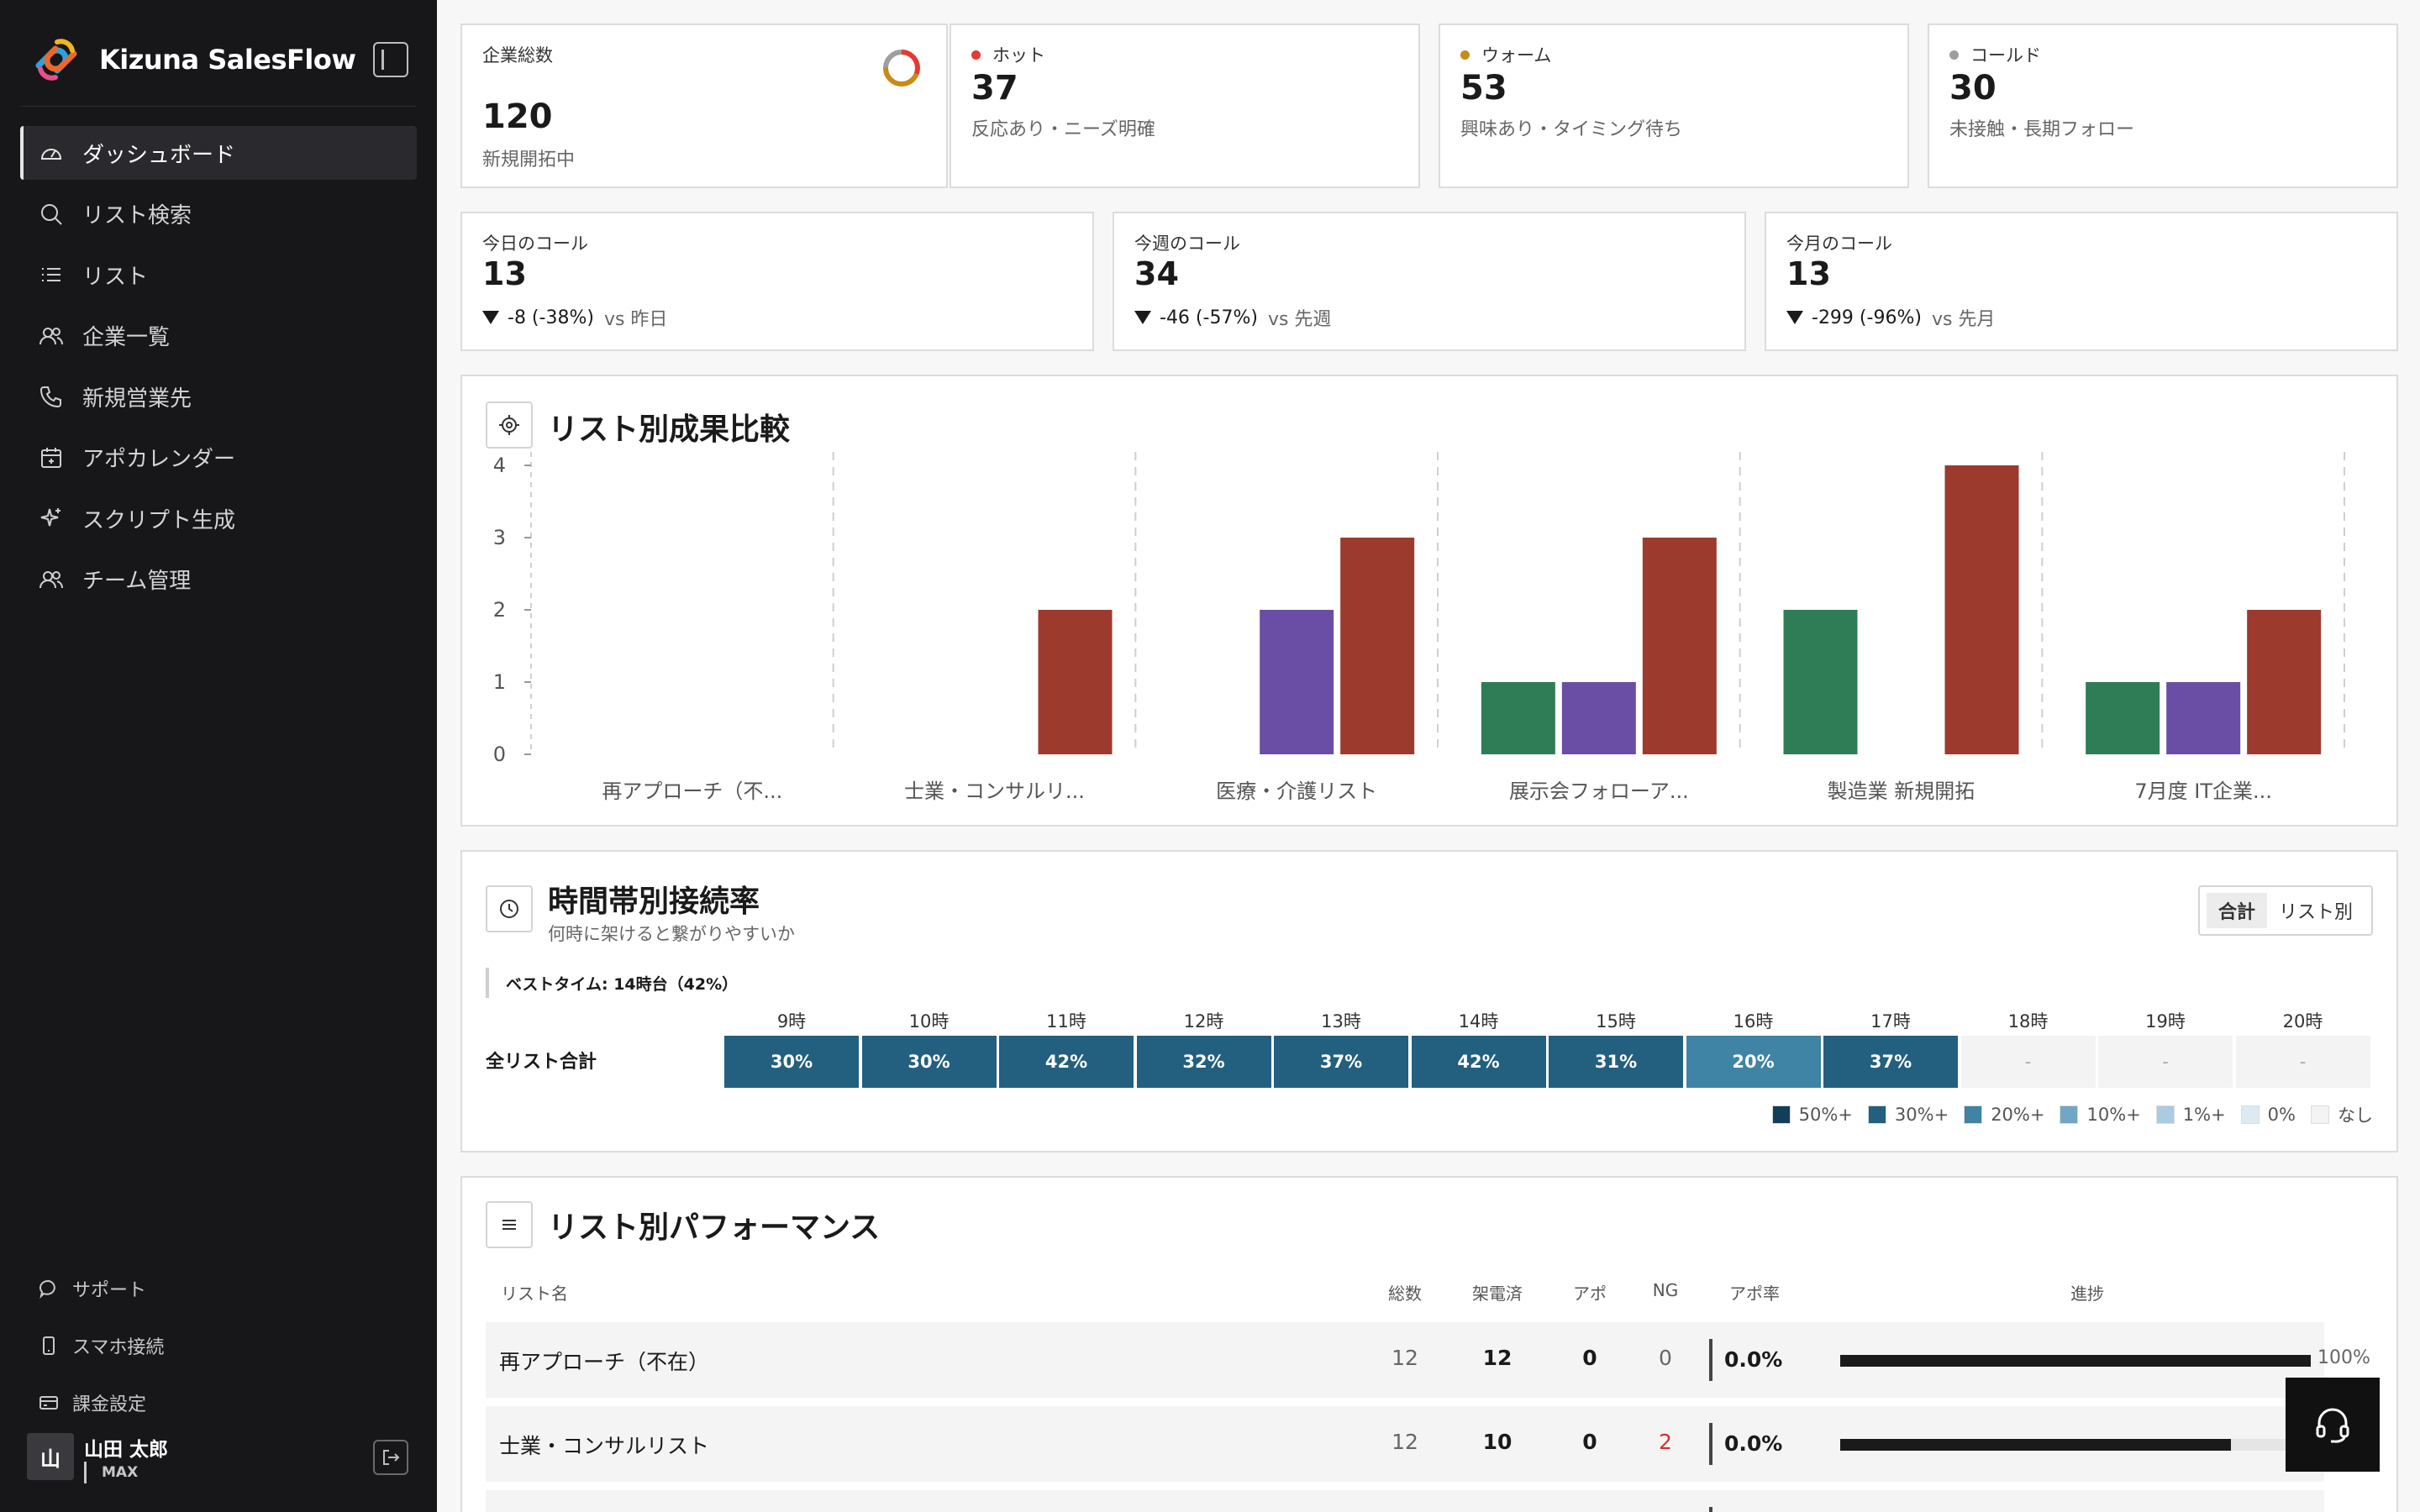  I want to click on sidebar-item-label: リスト, so click(116, 277).